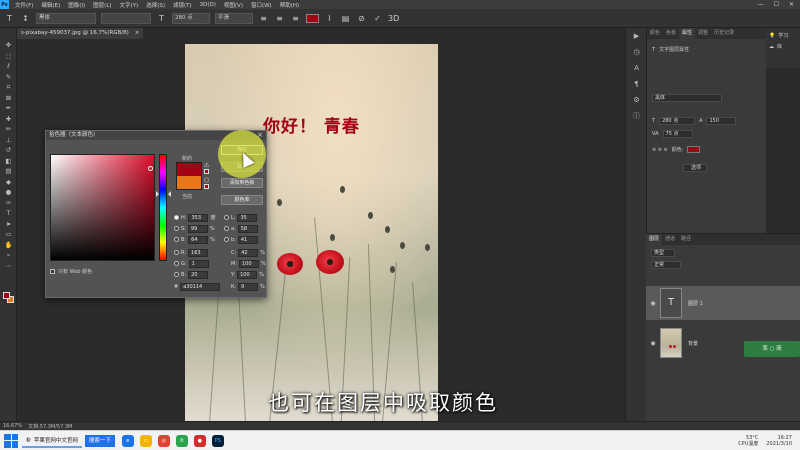 The width and height of the screenshot is (800, 450). I want to click on hue-slider-handle-left, so click(157, 194).